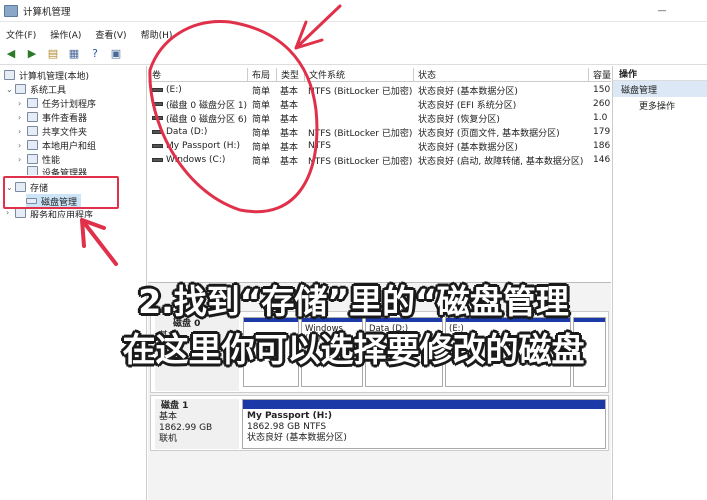 The image size is (707, 500). I want to click on menu-help: 帮助(H), so click(157, 34).